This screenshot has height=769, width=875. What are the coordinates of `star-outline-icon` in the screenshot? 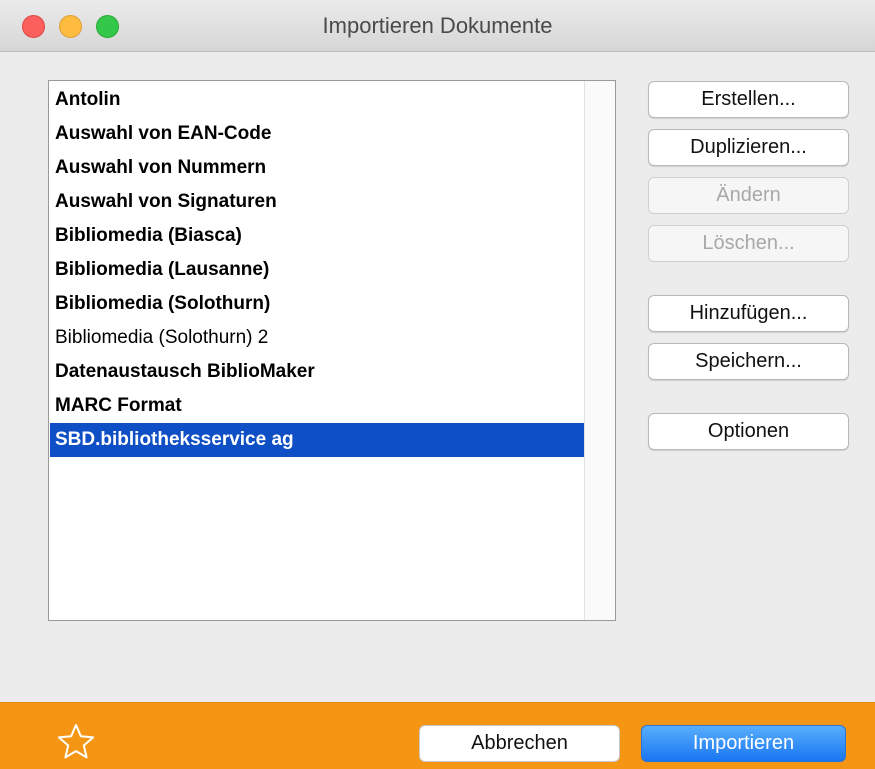 It's located at (76, 742).